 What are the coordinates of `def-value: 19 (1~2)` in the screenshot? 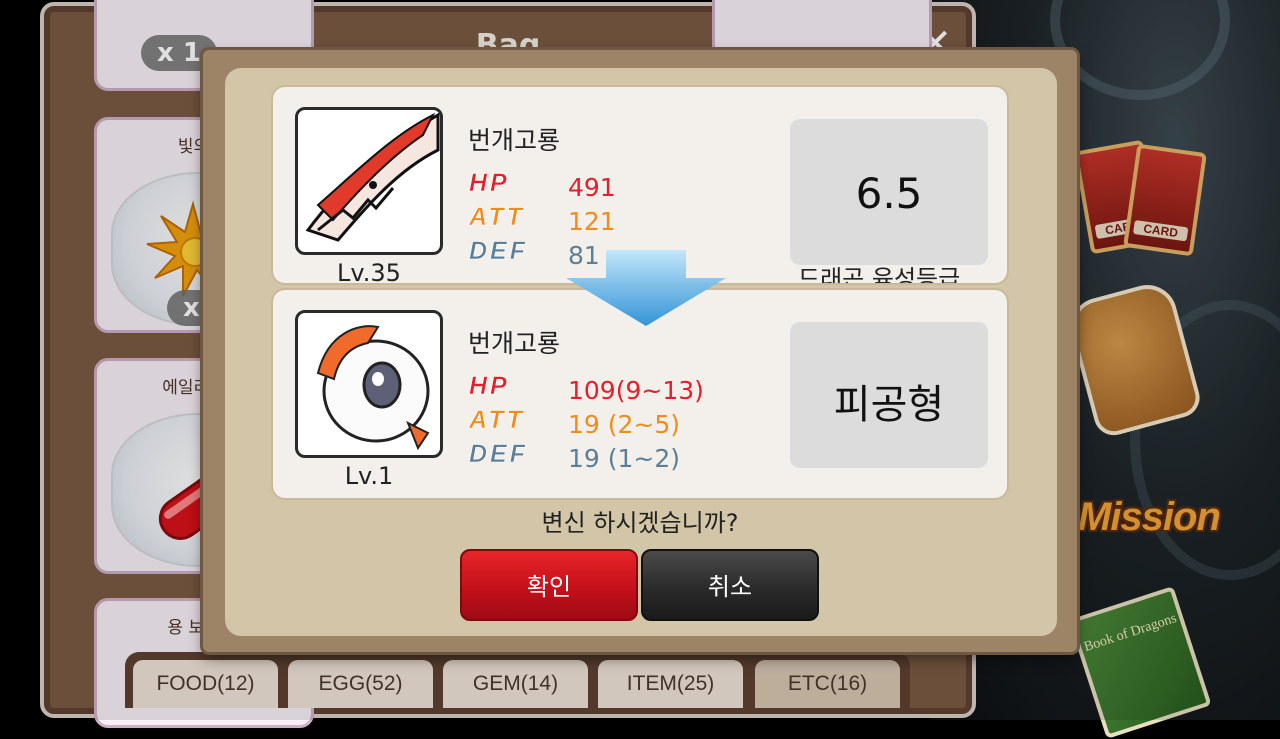 It's located at (624, 458).